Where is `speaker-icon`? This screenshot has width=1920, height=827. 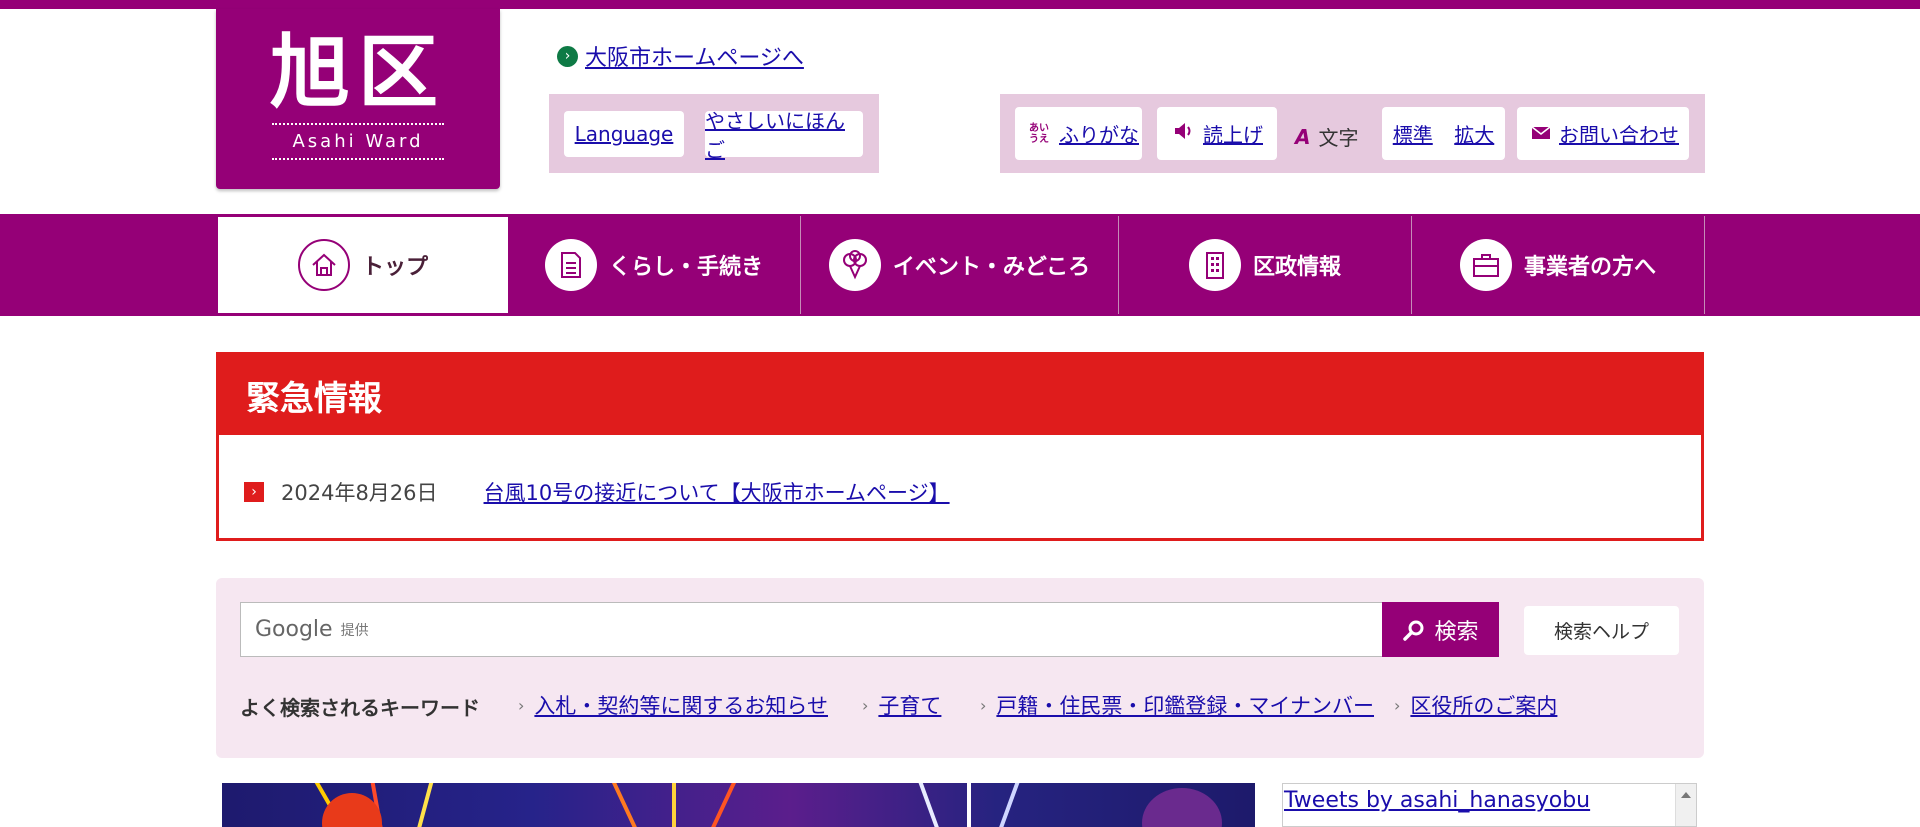
speaker-icon is located at coordinates (1184, 133).